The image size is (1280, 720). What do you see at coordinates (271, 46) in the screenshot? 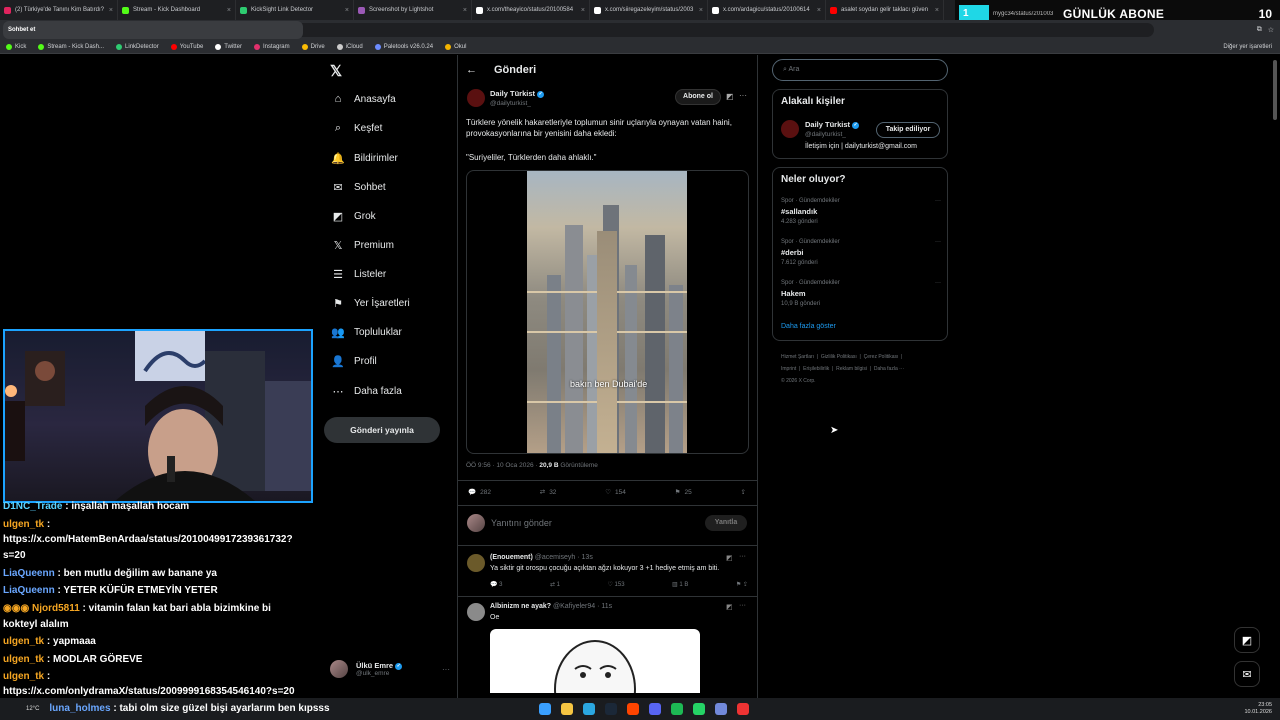
I see `bookmark-item: Instagram` at bounding box center [271, 46].